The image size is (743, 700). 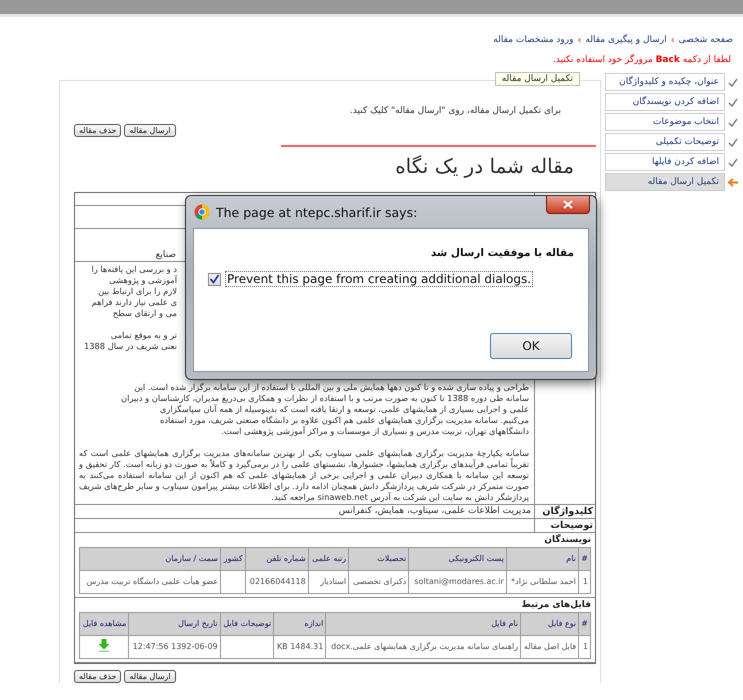 What do you see at coordinates (423, 624) in the screenshot?
I see `column-header: نام فایل` at bounding box center [423, 624].